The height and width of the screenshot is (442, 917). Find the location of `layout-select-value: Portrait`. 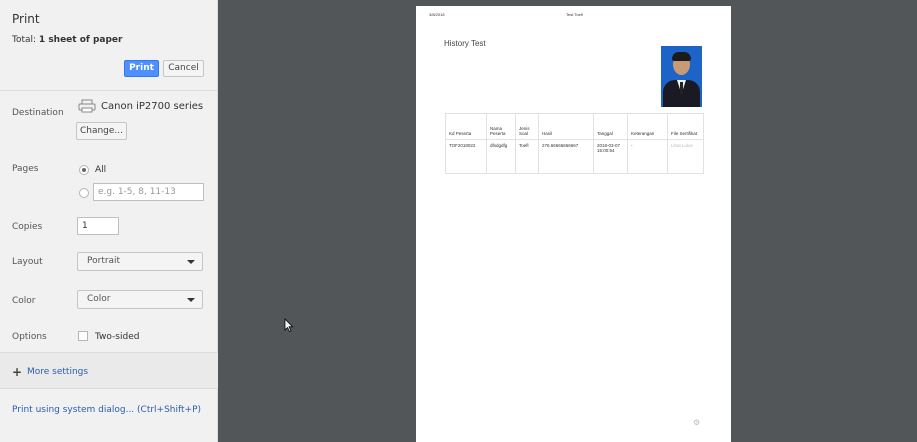

layout-select-value: Portrait is located at coordinates (104, 261).